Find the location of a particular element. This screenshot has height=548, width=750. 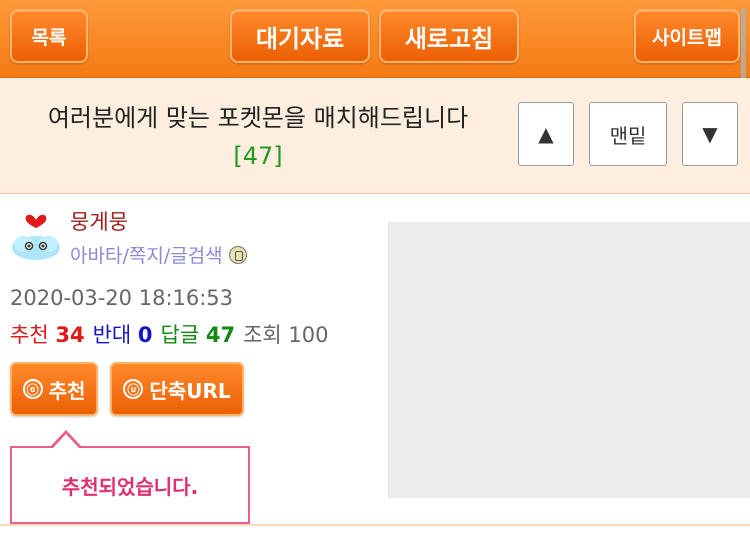

post-title: 여러분에게 맞는 포켓몬을 매치해드립니다 is located at coordinates (258, 118).